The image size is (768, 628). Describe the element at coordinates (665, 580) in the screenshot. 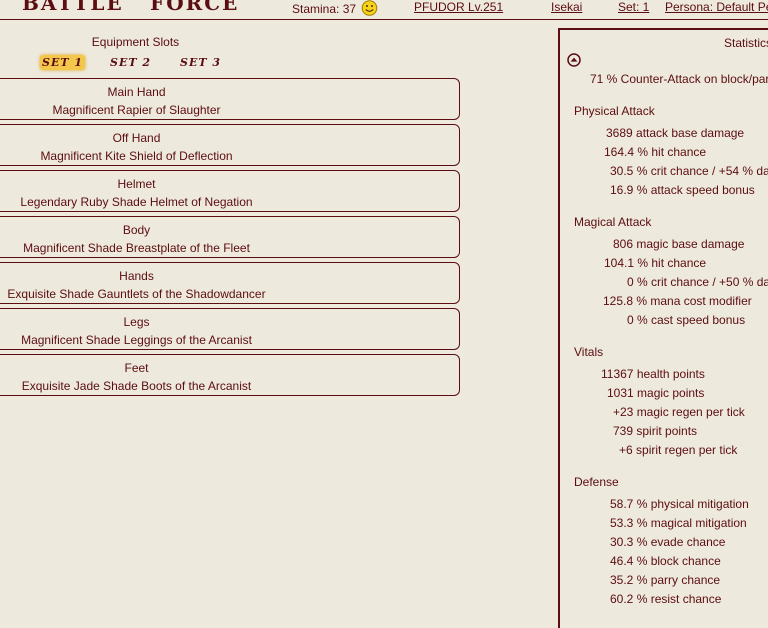

I see `stat-line: 35.2 % parry chance` at that location.